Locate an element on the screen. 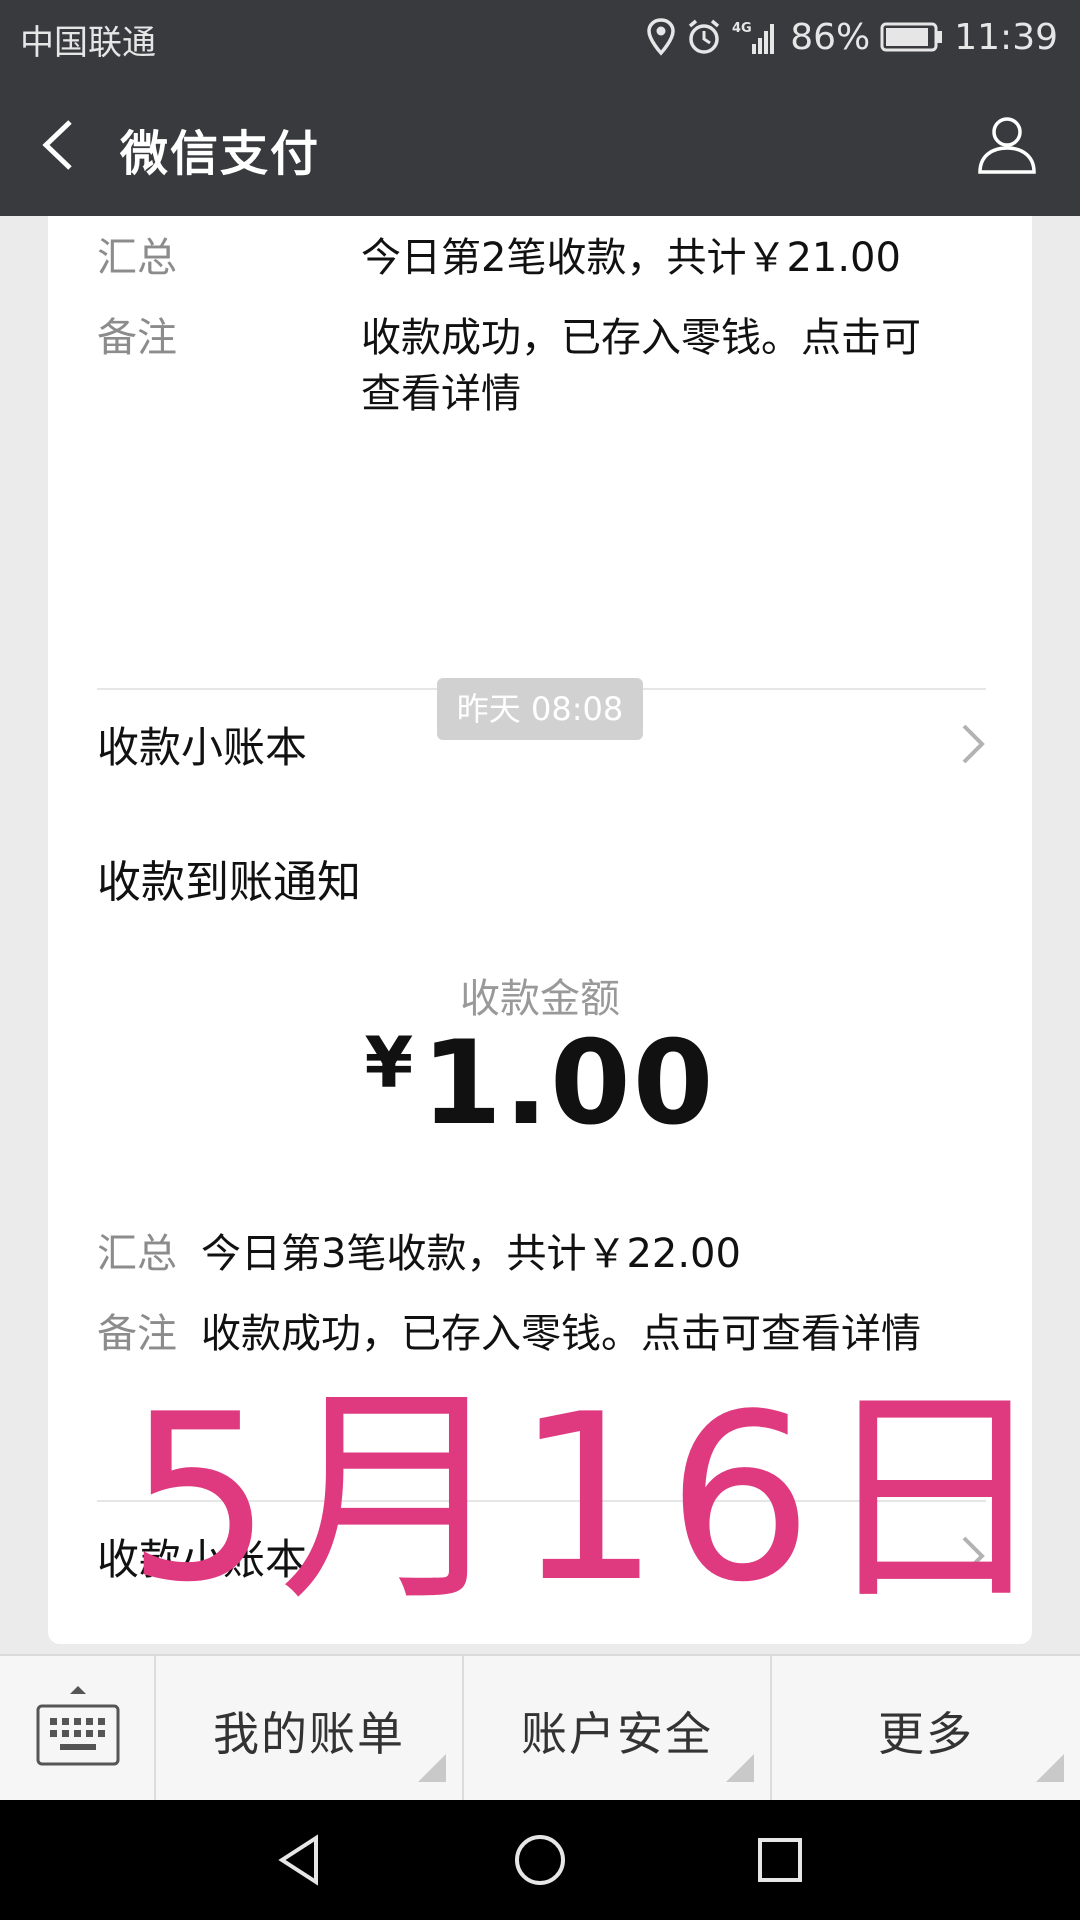 This screenshot has height=1920, width=1080. system-navigation-bar is located at coordinates (540, 1860).